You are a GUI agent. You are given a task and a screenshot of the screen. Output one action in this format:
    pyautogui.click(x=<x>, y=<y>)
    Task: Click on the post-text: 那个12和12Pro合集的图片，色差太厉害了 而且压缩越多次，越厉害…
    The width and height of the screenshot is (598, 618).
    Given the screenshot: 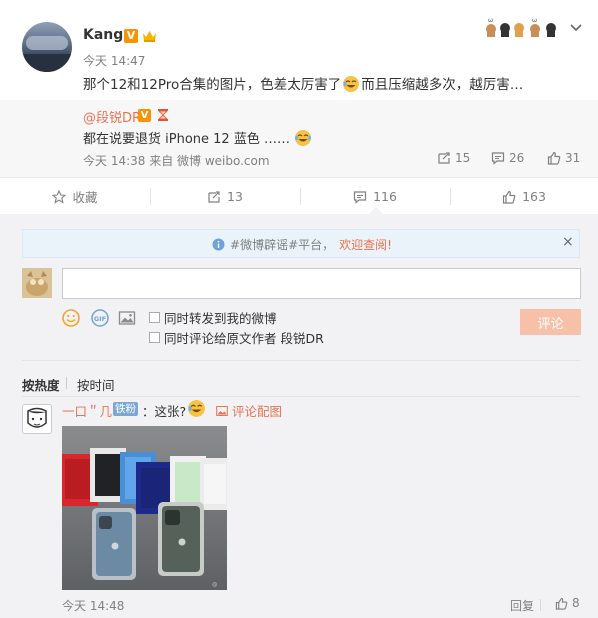 What is the action you would take?
    pyautogui.click(x=303, y=83)
    